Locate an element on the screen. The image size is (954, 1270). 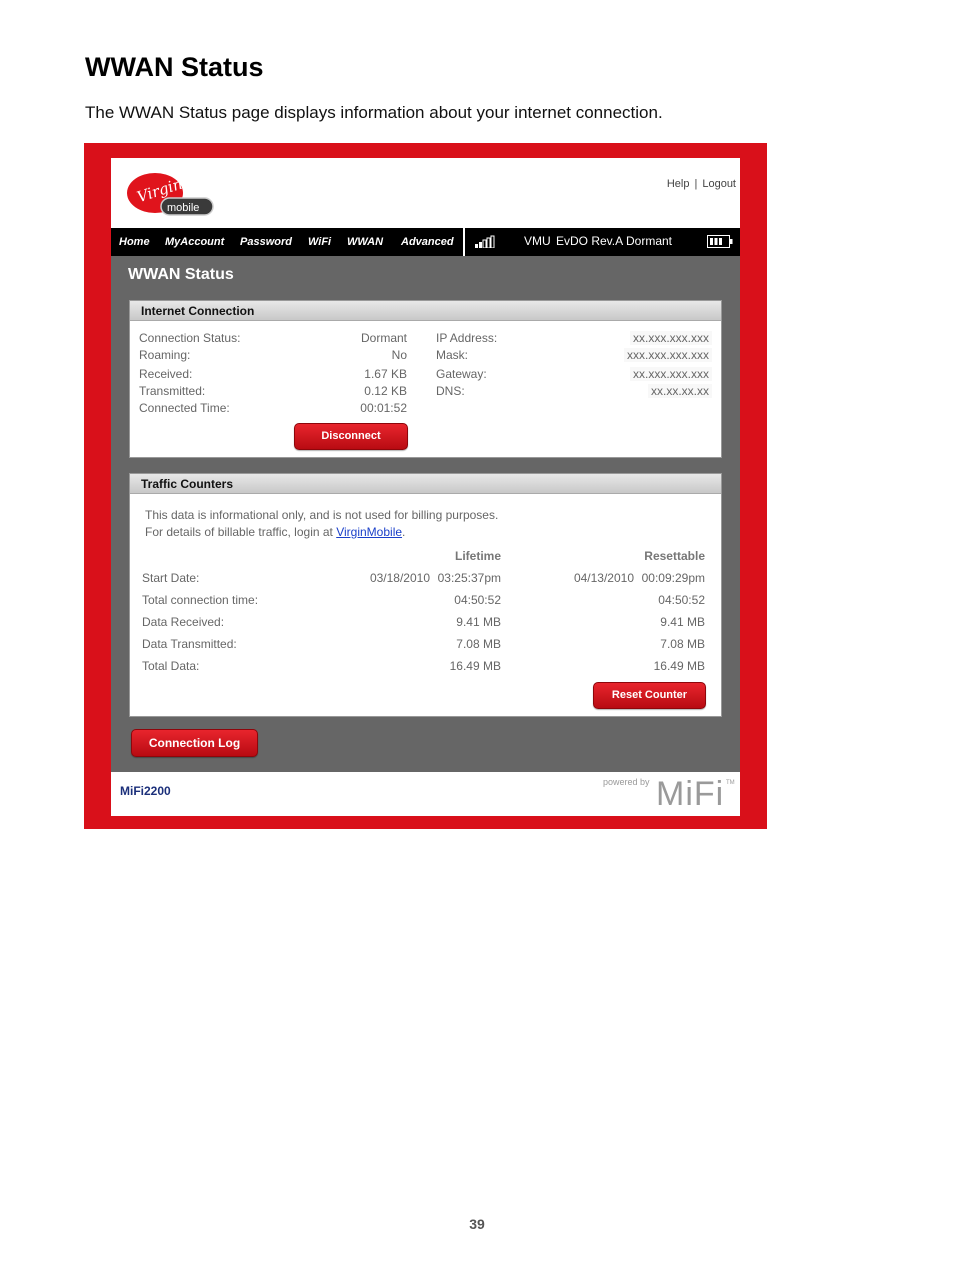
mifi-logo: MiFi TM is located at coordinates (695, 793).